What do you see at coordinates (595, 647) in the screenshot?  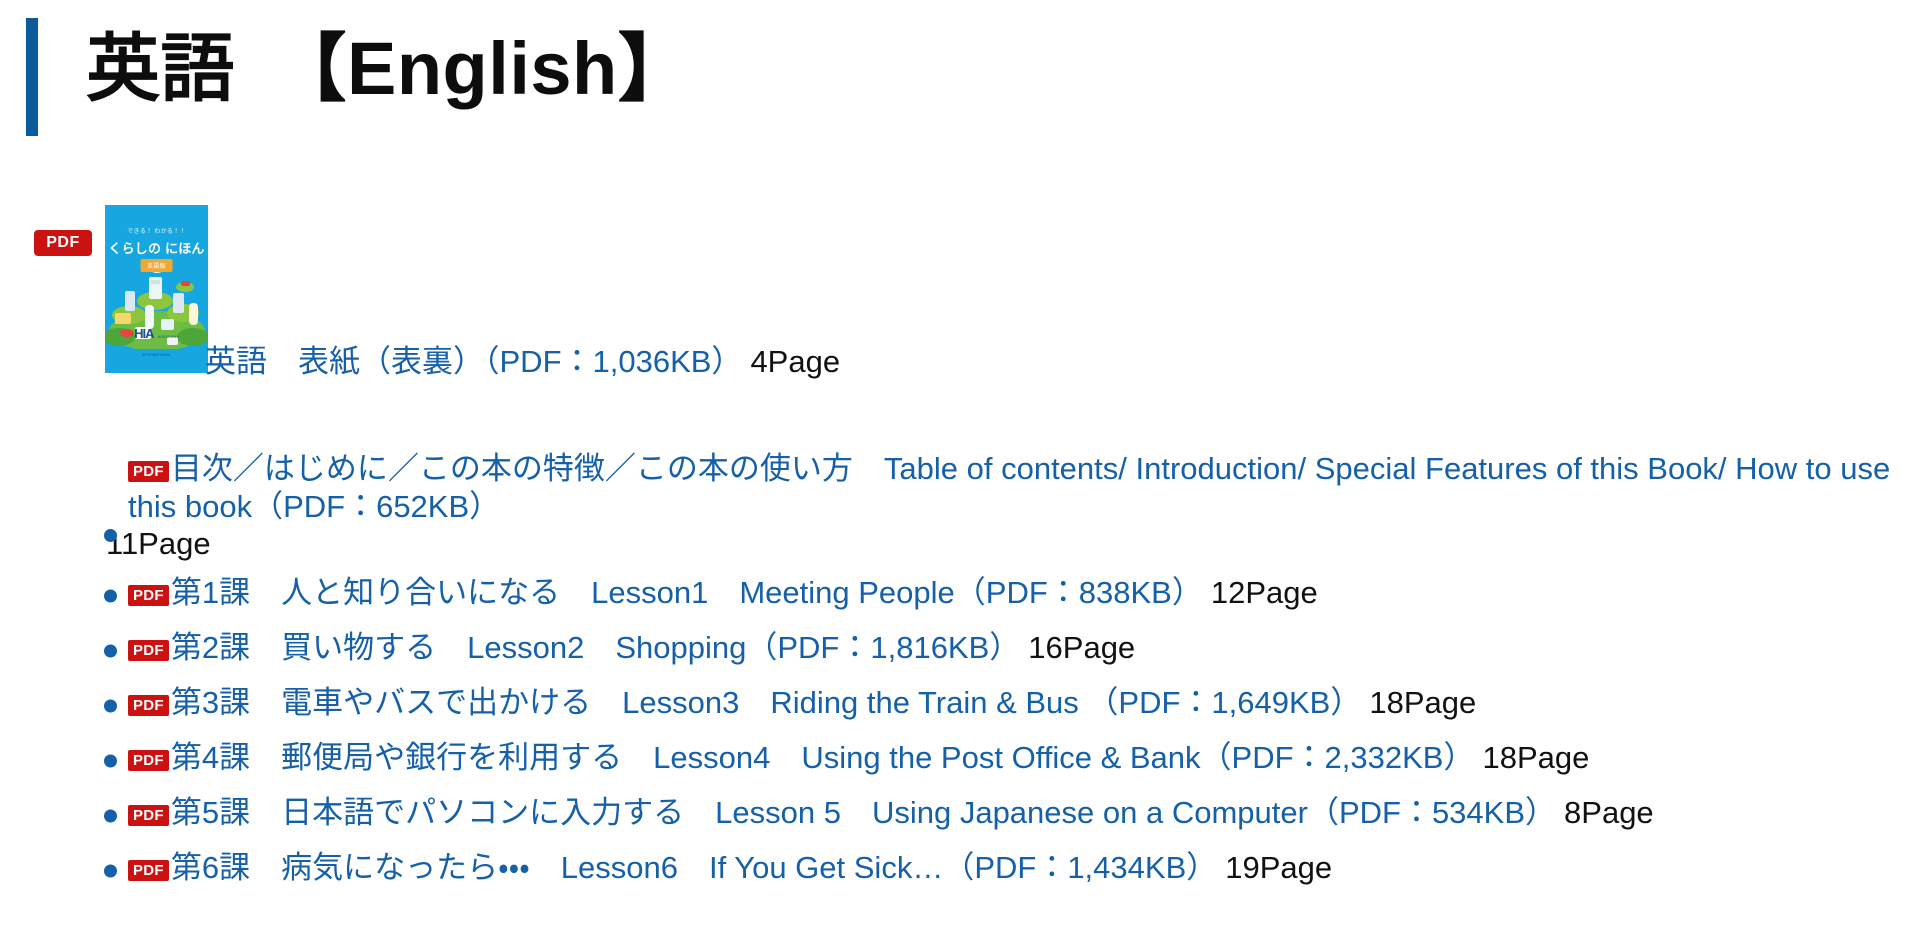 I see `pdf-link: 第2課 買い物する Lesson2 Shopping（PDF：1,816KB）` at bounding box center [595, 647].